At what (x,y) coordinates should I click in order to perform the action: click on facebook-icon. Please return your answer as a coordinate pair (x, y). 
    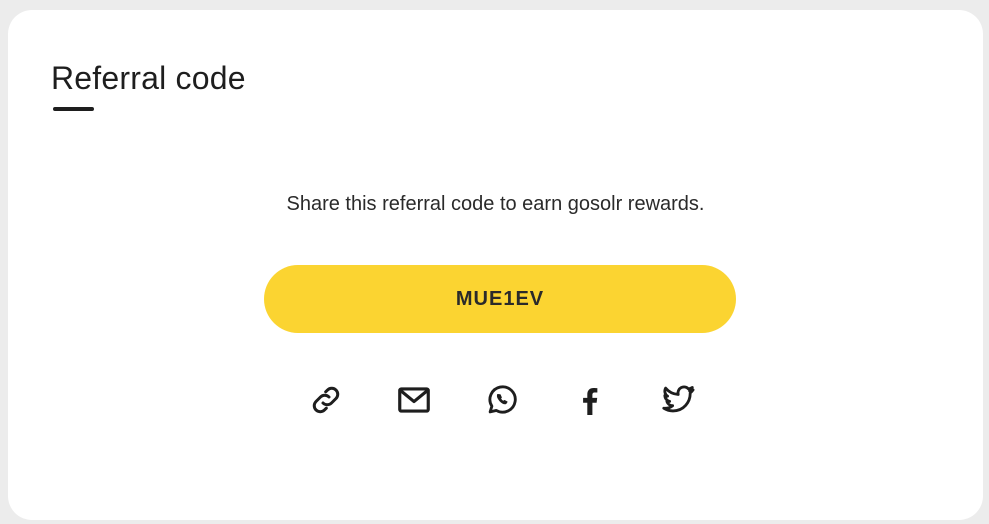
    Looking at the image, I should click on (590, 401).